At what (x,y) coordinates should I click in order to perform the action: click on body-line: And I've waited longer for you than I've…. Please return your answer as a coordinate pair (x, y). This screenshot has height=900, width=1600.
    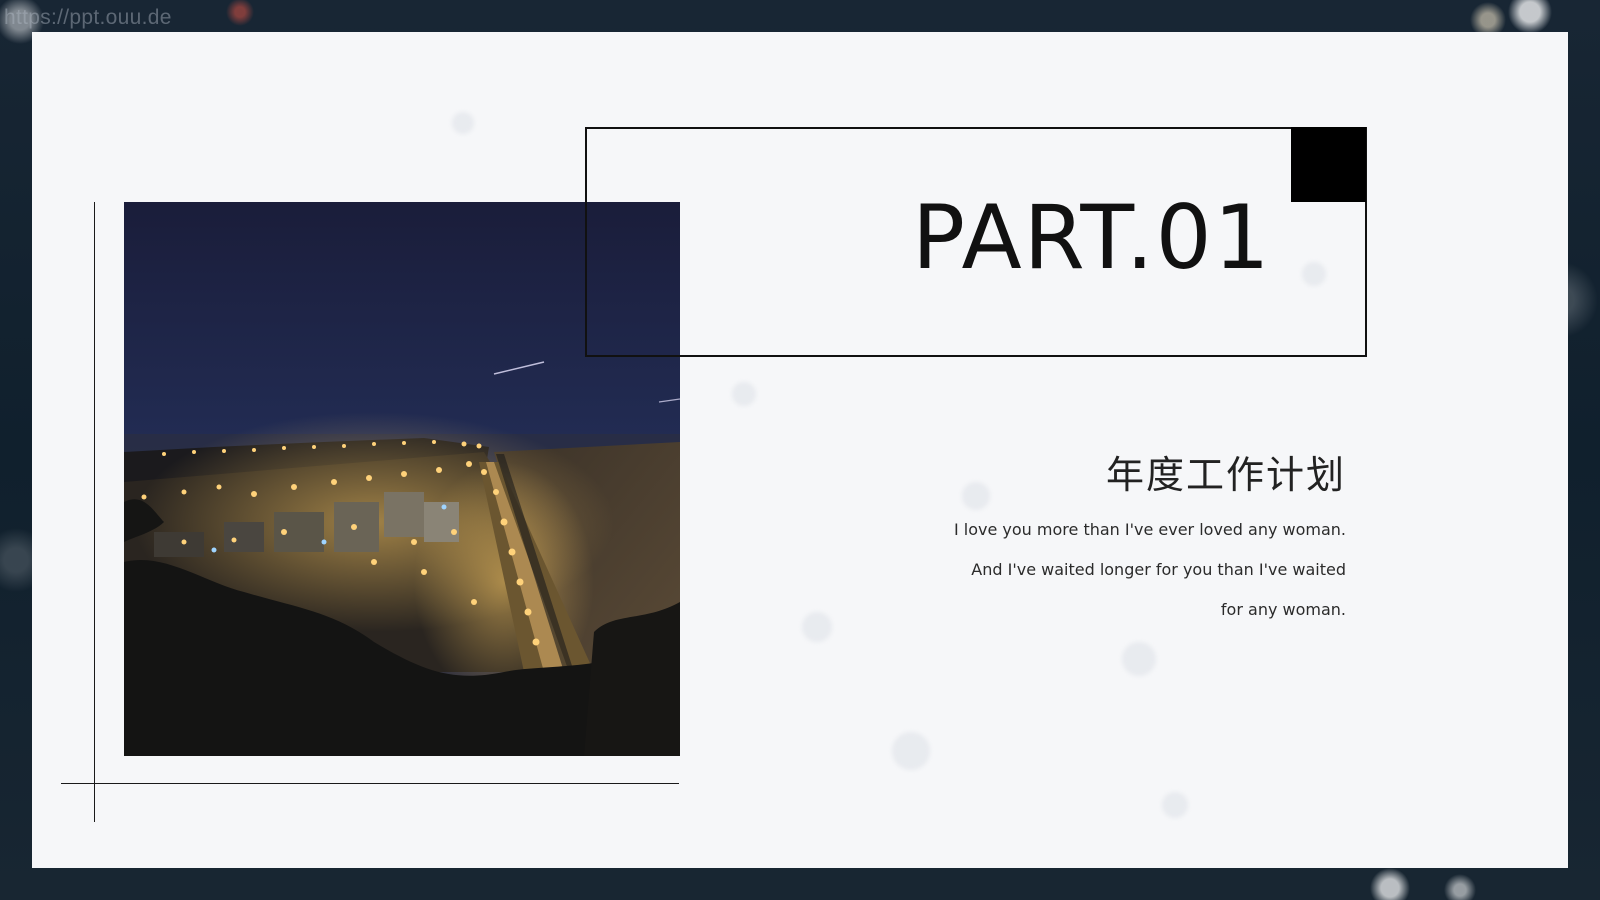
    Looking at the image, I should click on (1158, 569).